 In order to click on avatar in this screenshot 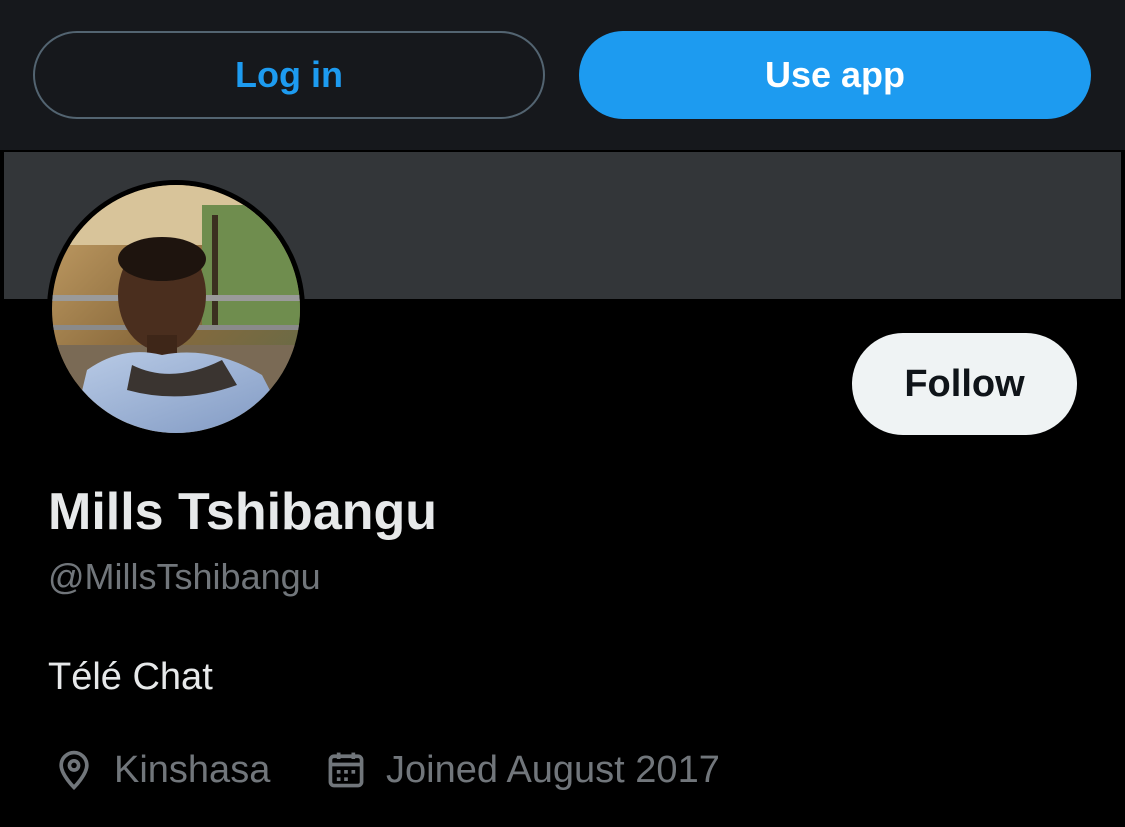, I will do `click(176, 309)`.